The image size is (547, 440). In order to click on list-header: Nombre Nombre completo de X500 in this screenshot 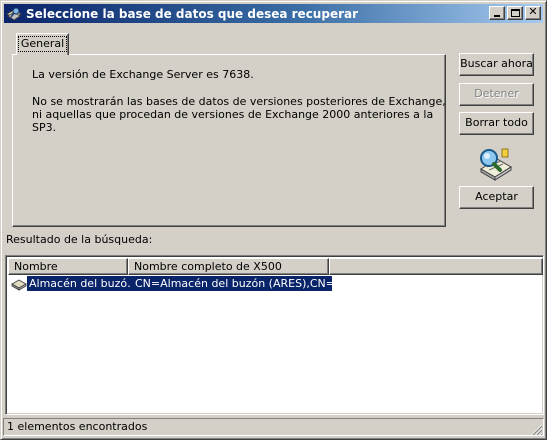, I will do `click(275, 266)`.